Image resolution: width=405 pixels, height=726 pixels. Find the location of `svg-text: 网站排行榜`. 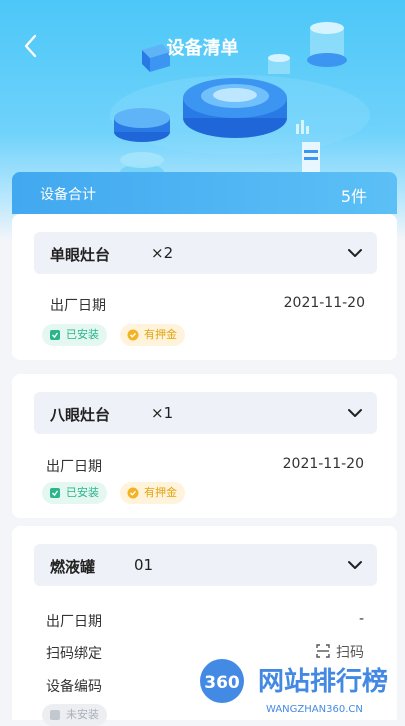

svg-text: 网站排行榜 is located at coordinates (323, 681).